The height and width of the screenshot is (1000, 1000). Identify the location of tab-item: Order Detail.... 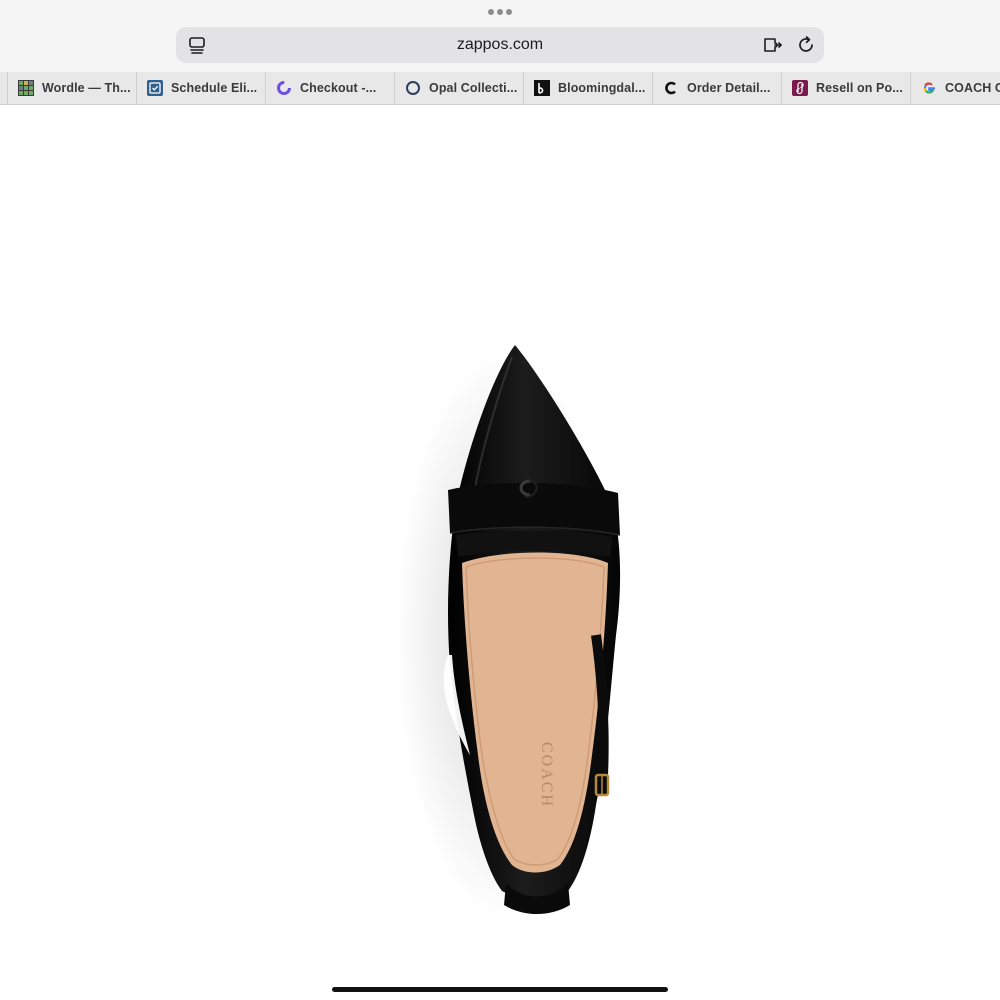
(717, 88).